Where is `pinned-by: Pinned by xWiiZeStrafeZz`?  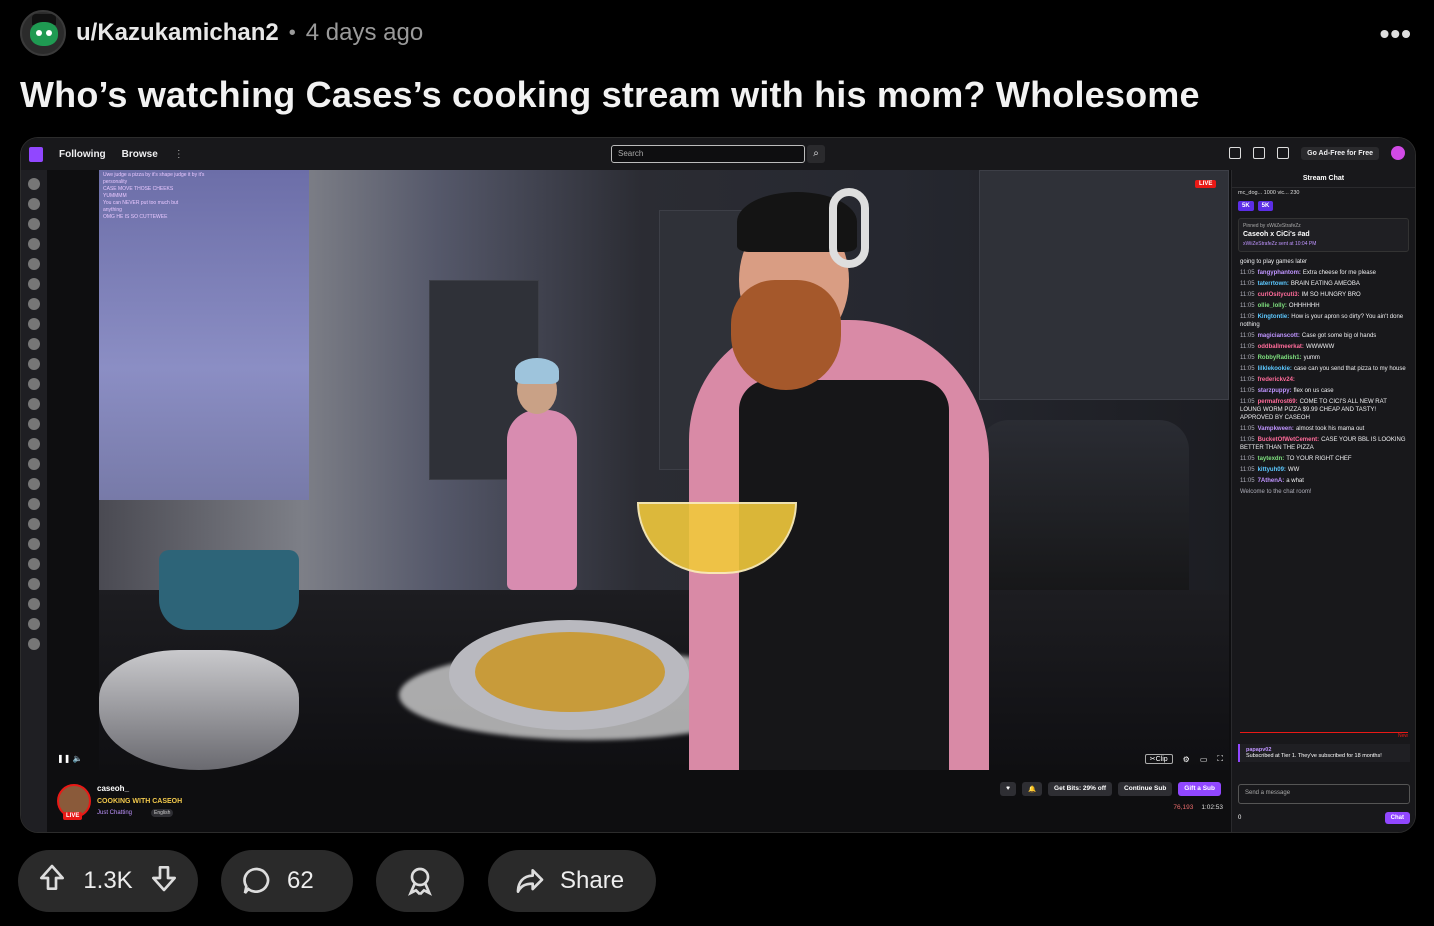
pinned-by: Pinned by xWiiZeStrafeZz is located at coordinates (1272, 226).